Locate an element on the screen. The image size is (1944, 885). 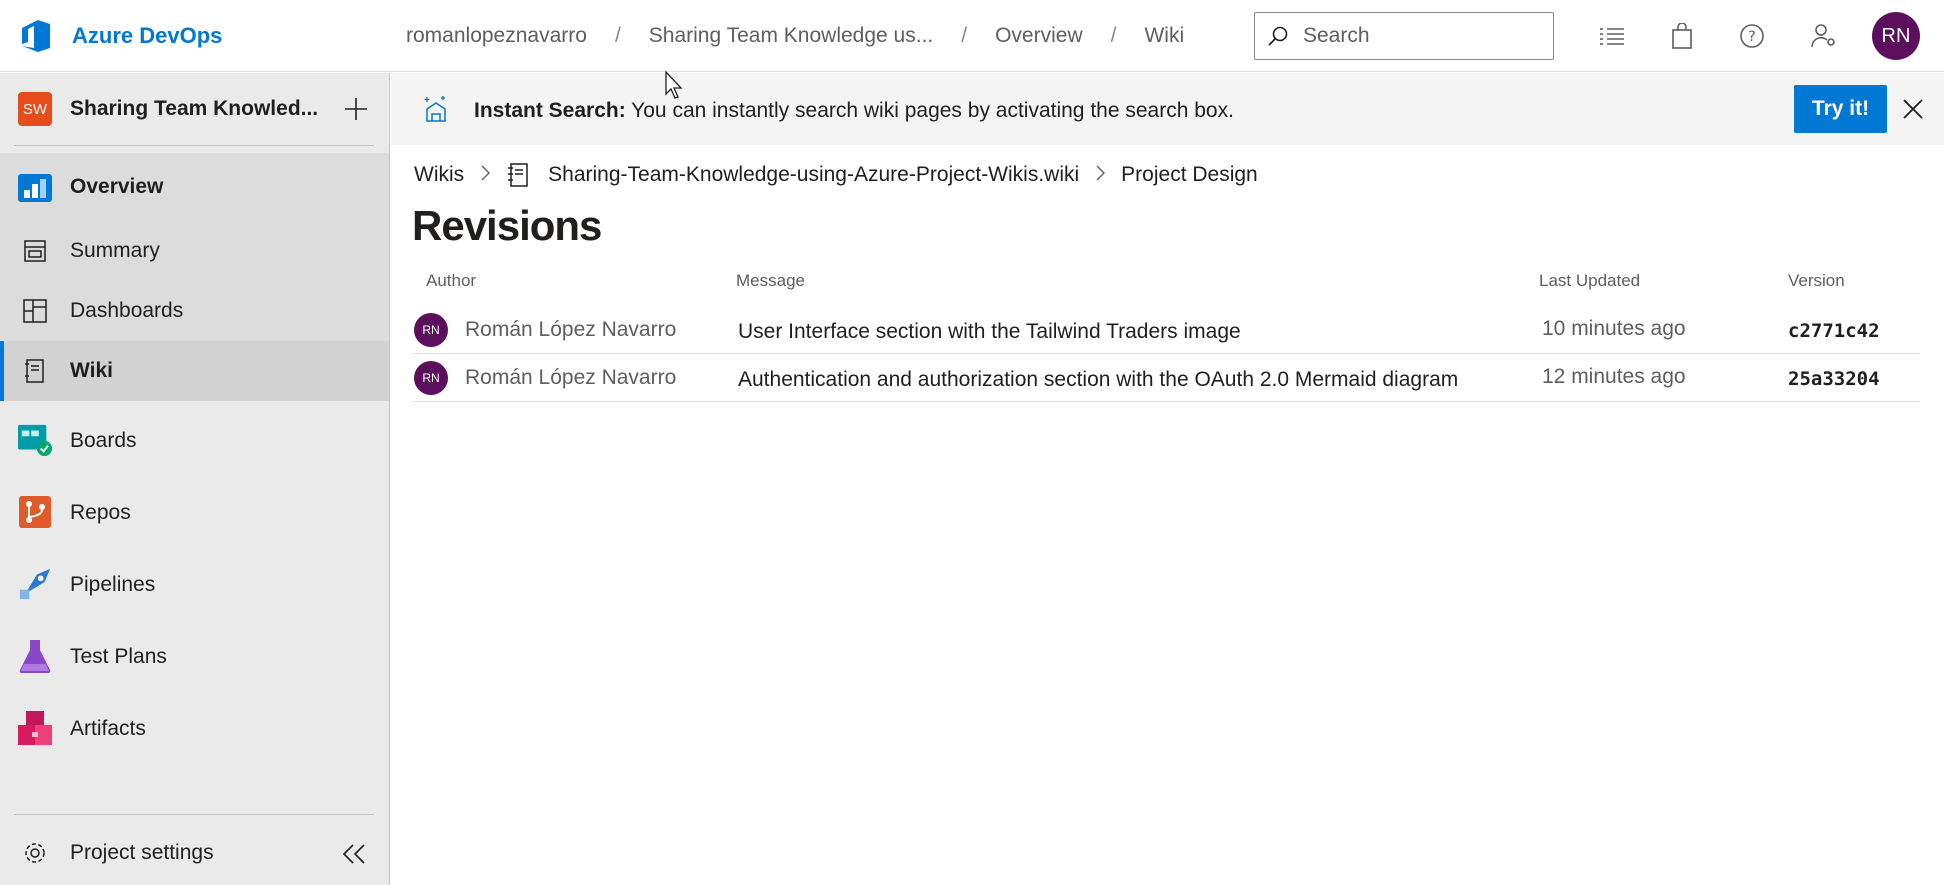
search-input is located at coordinates (1418, 36).